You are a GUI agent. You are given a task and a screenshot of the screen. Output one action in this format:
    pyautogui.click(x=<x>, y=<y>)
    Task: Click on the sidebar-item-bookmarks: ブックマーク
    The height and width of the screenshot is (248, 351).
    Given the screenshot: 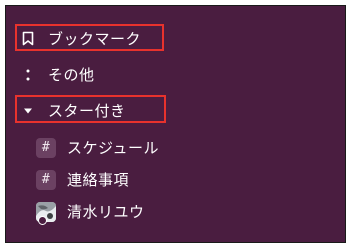 What is the action you would take?
    pyautogui.click(x=80, y=38)
    